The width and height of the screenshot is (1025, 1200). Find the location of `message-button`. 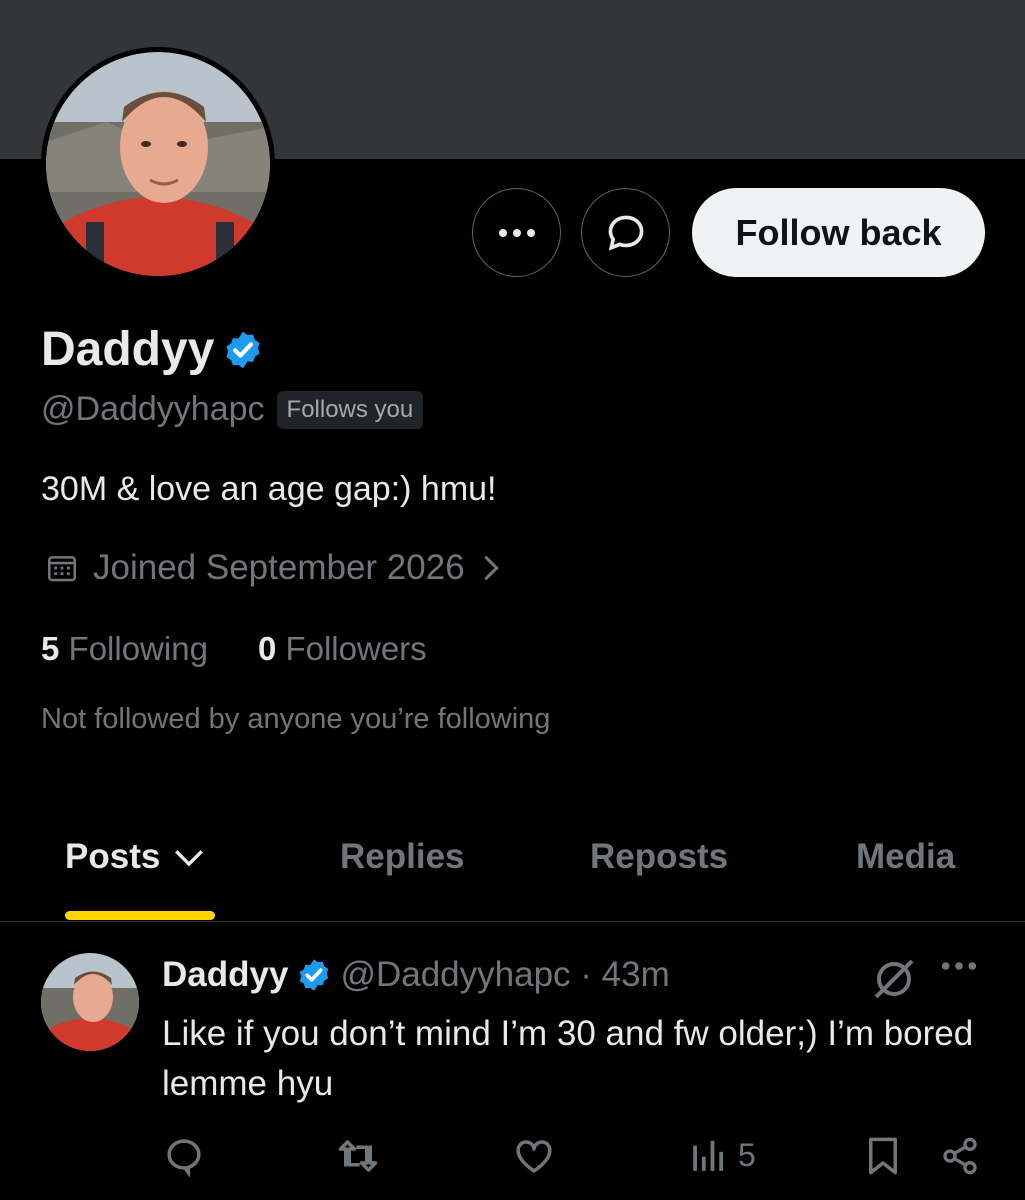

message-button is located at coordinates (625, 232).